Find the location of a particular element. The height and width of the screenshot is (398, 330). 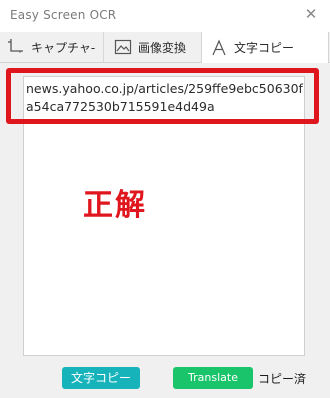

translate-button: Translate is located at coordinates (213, 378).